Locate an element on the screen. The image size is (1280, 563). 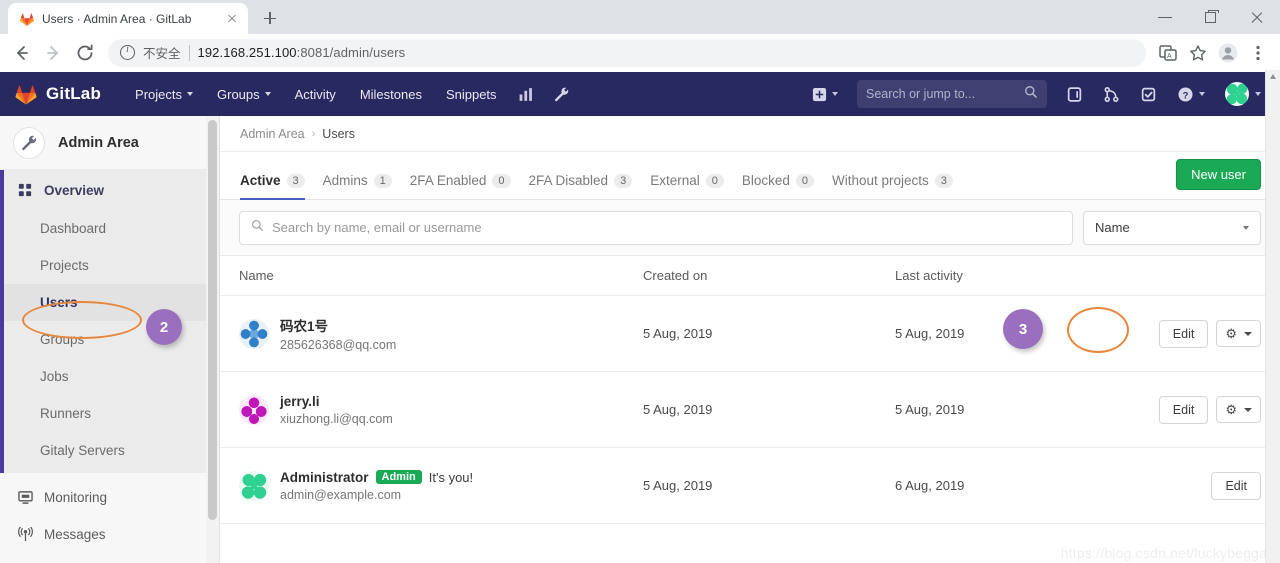
user-search-placeholder: Search by name, email or username is located at coordinates (377, 227).